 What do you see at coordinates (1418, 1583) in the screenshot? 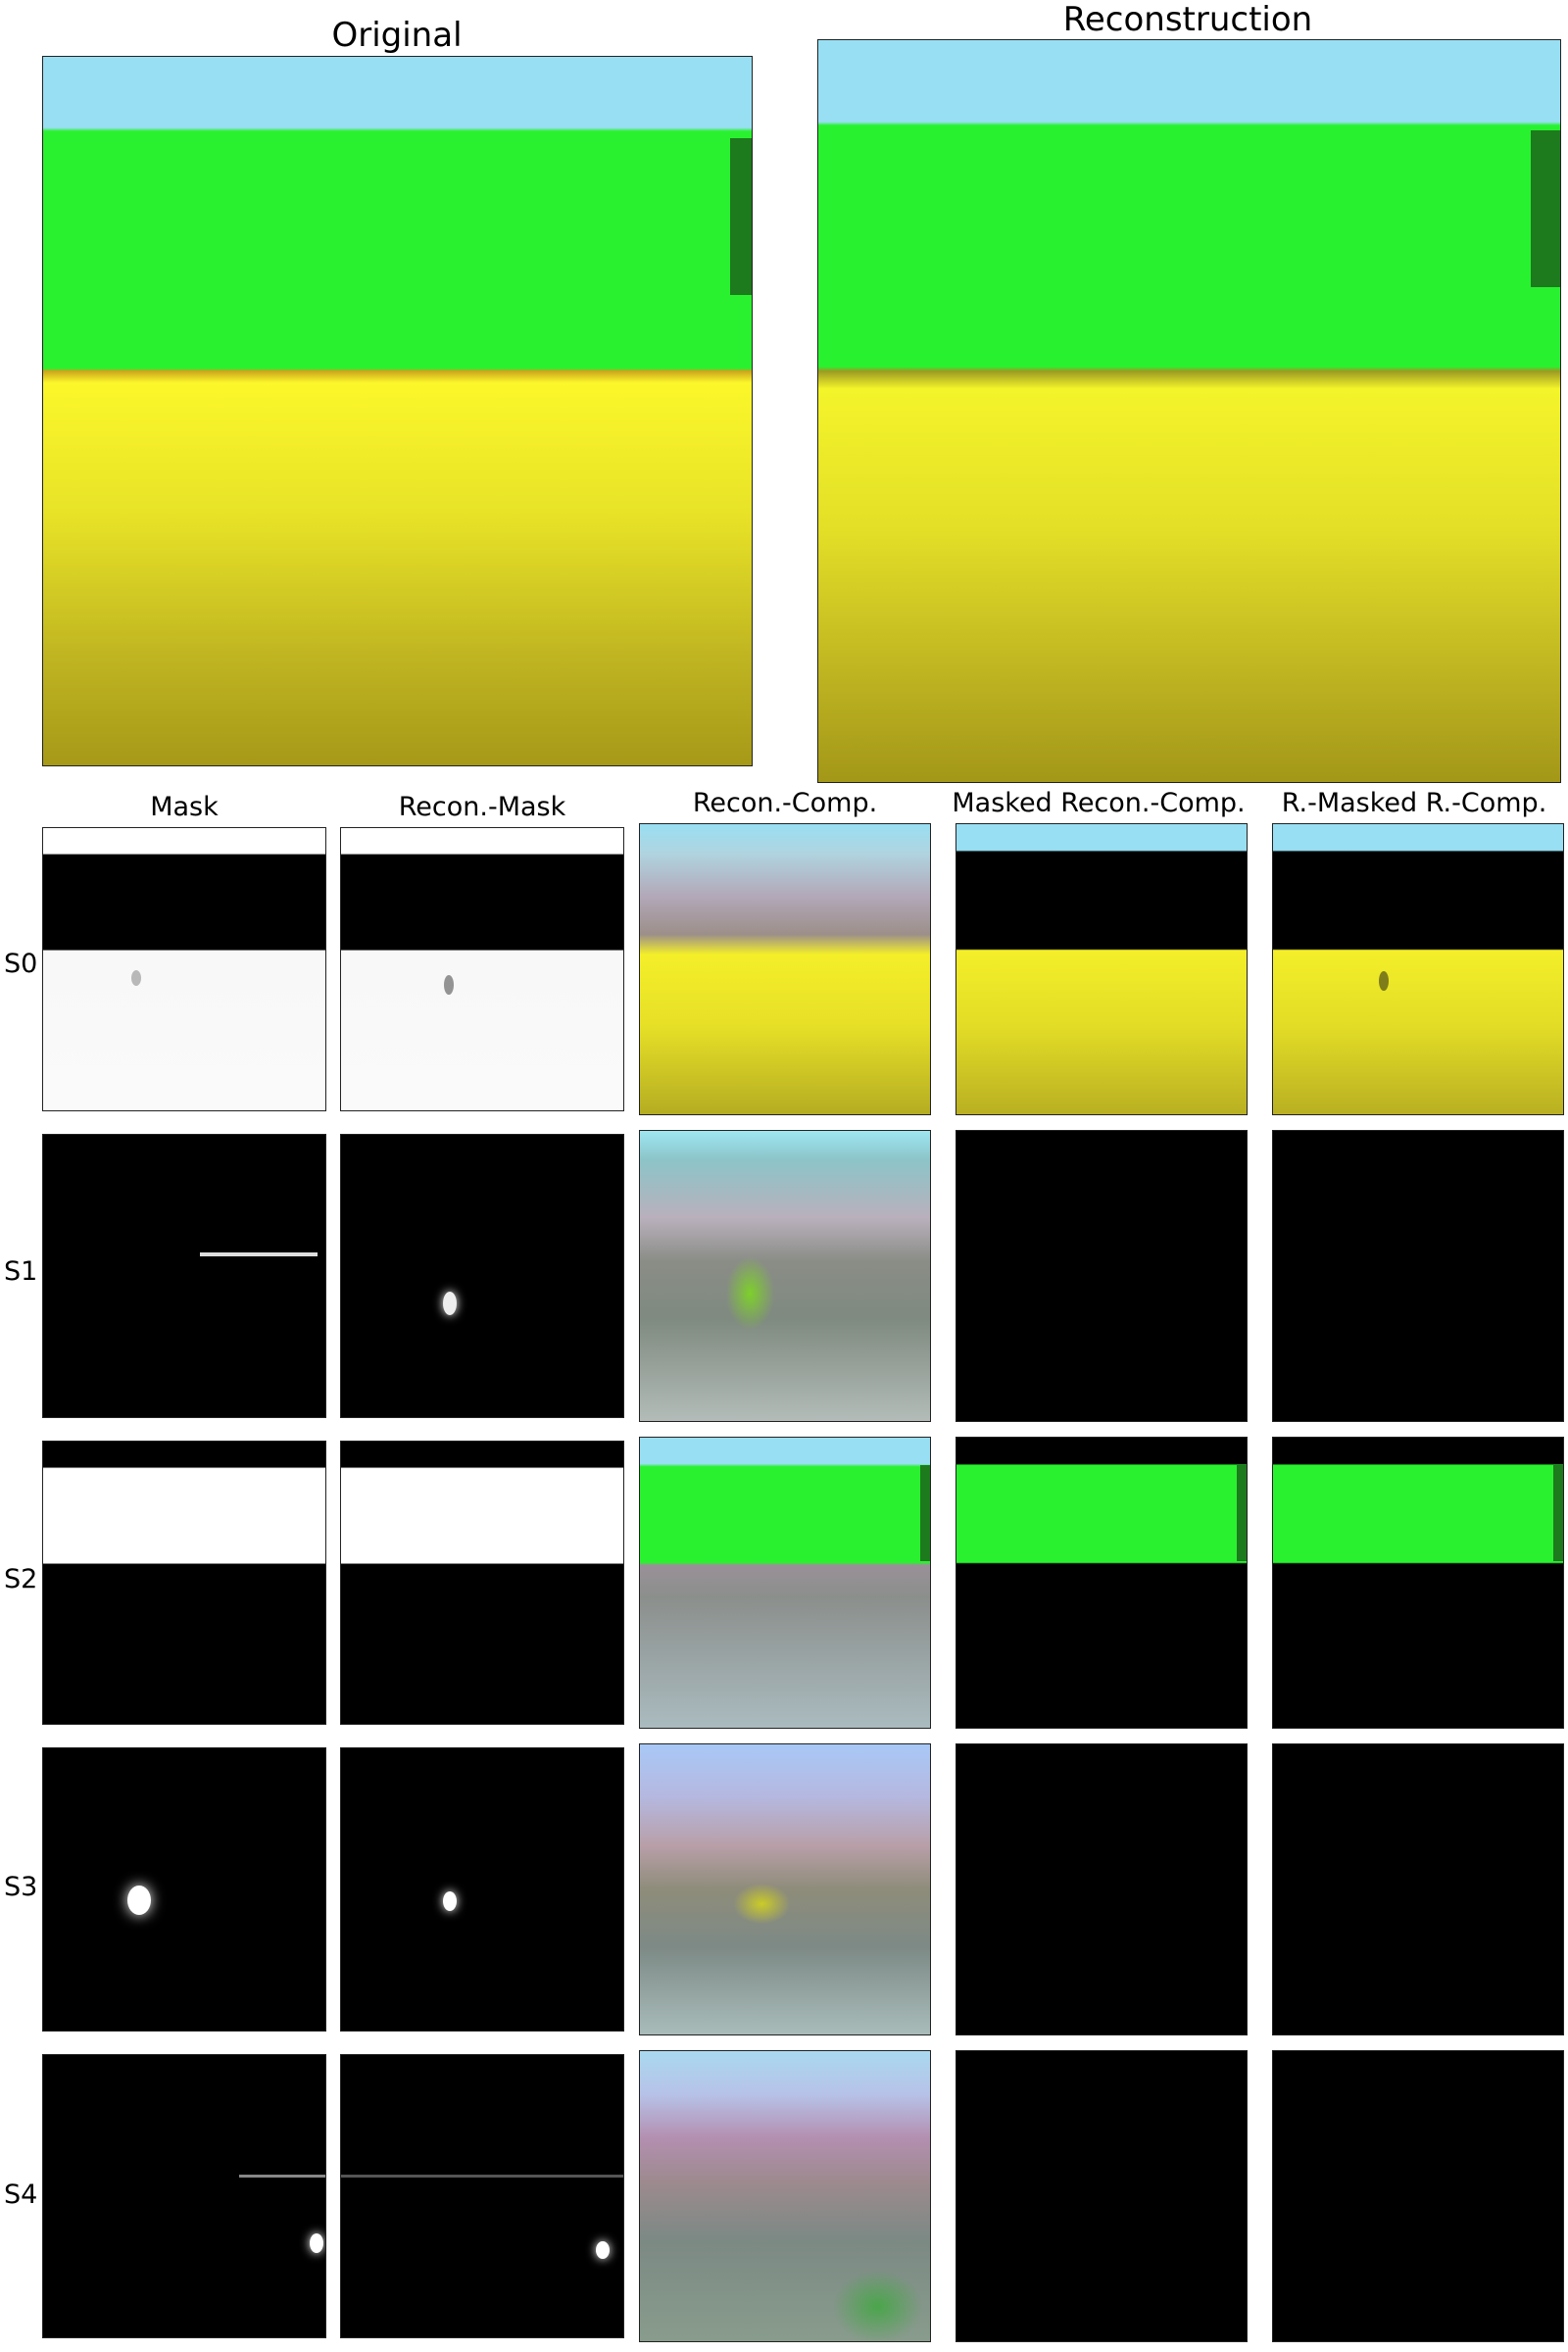
I see `s2-rmasked-rcomp` at bounding box center [1418, 1583].